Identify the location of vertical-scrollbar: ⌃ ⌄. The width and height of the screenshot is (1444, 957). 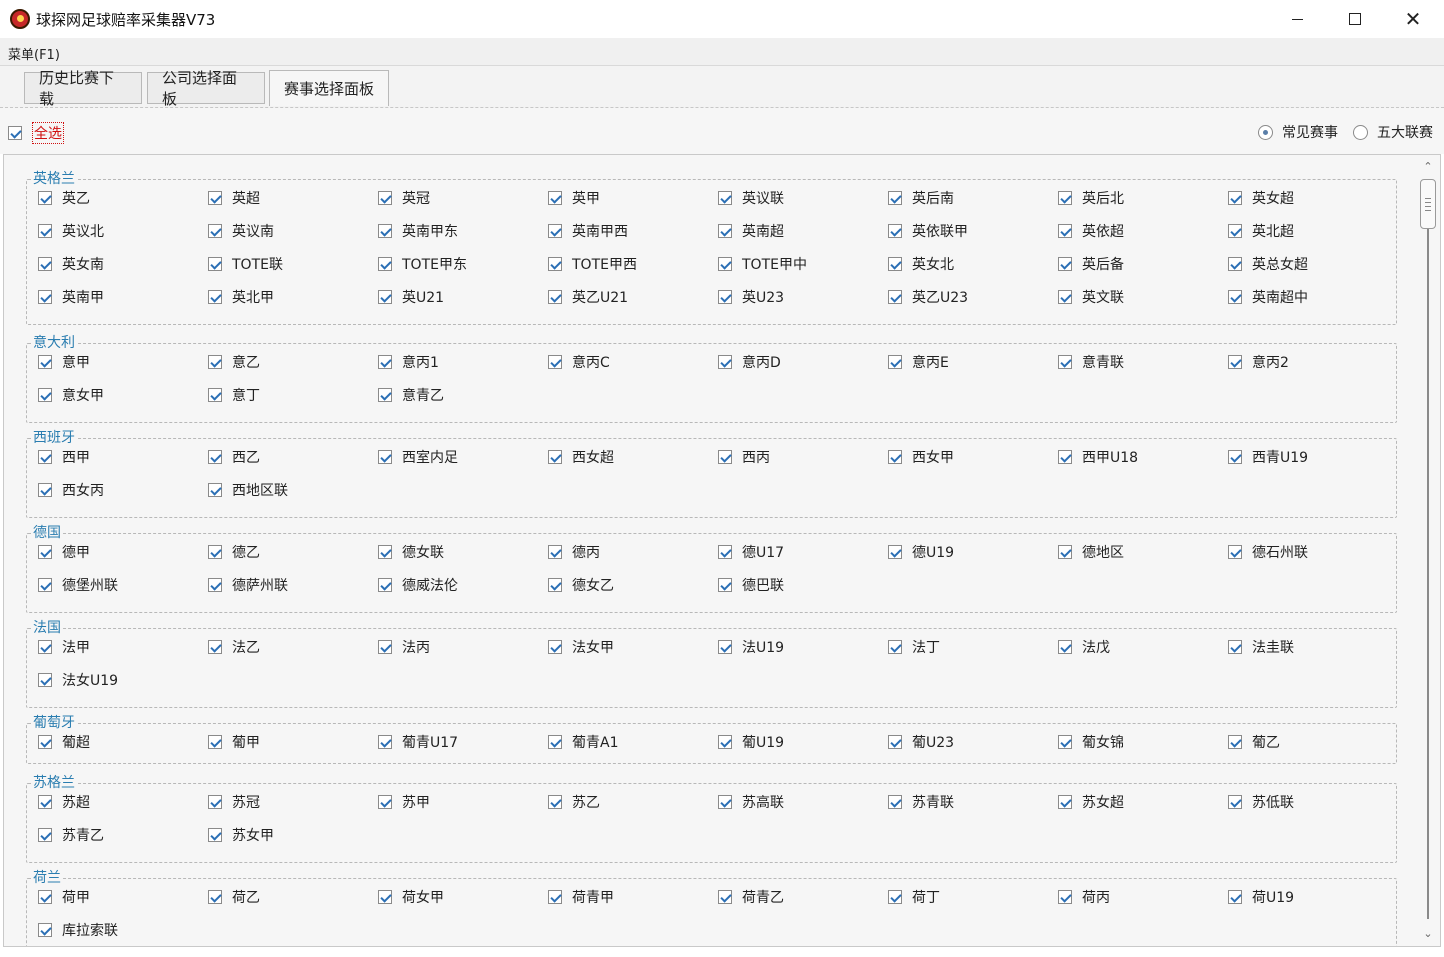
(1428, 550).